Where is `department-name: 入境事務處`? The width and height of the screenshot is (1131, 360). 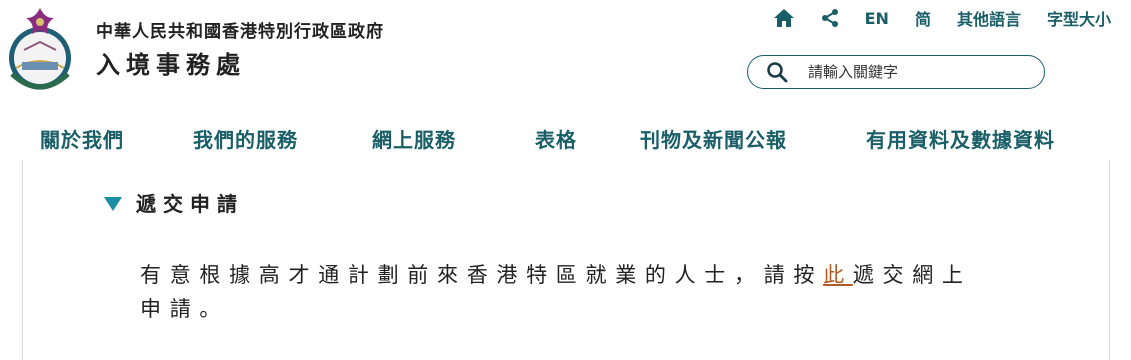 department-name: 入境事務處 is located at coordinates (240, 65).